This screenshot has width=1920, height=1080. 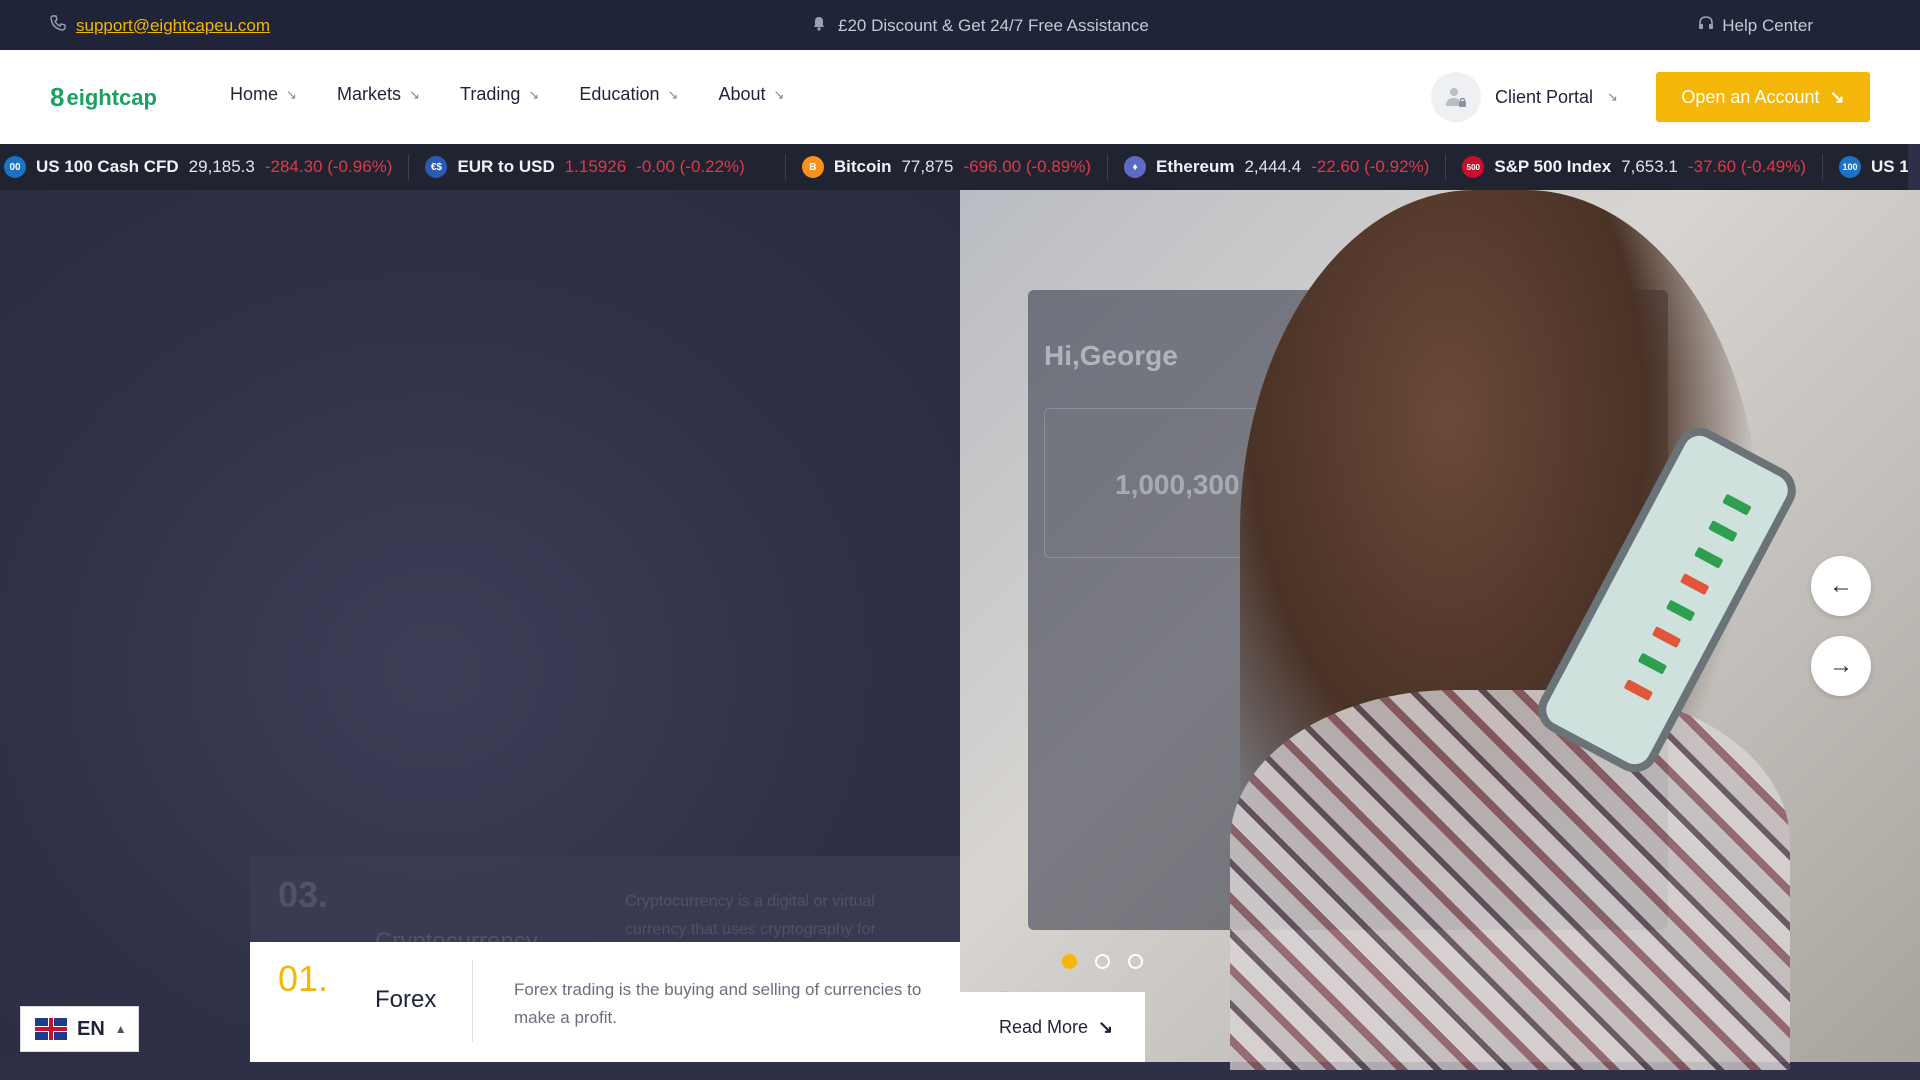 What do you see at coordinates (111, 97) in the screenshot?
I see `logo-text: eightcap` at bounding box center [111, 97].